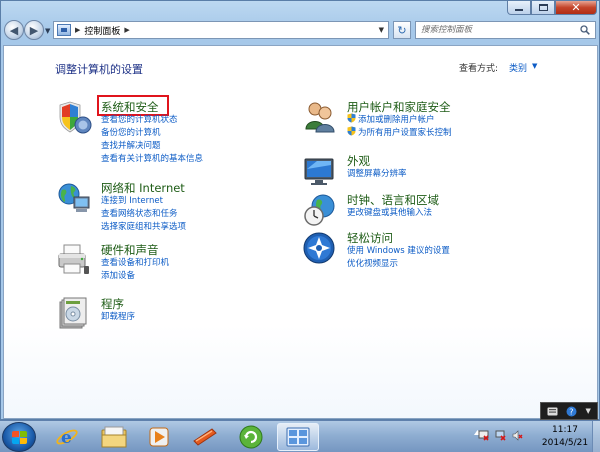 Image resolution: width=600 pixels, height=452 pixels. I want to click on media-player-icon, so click(159, 437).